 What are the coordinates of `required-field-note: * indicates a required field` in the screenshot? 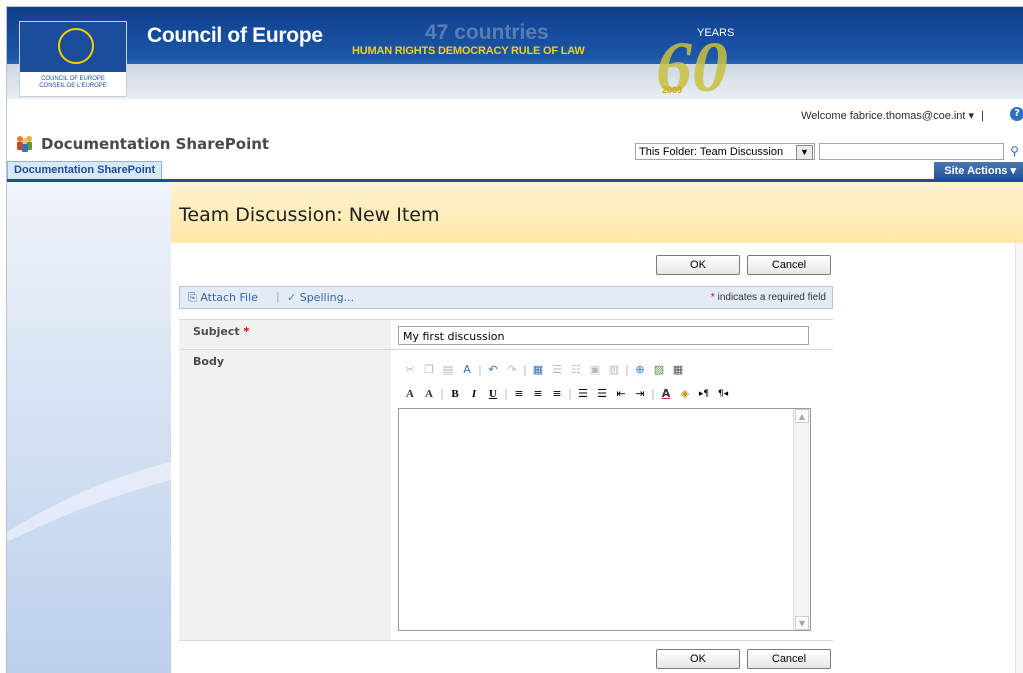 It's located at (768, 297).